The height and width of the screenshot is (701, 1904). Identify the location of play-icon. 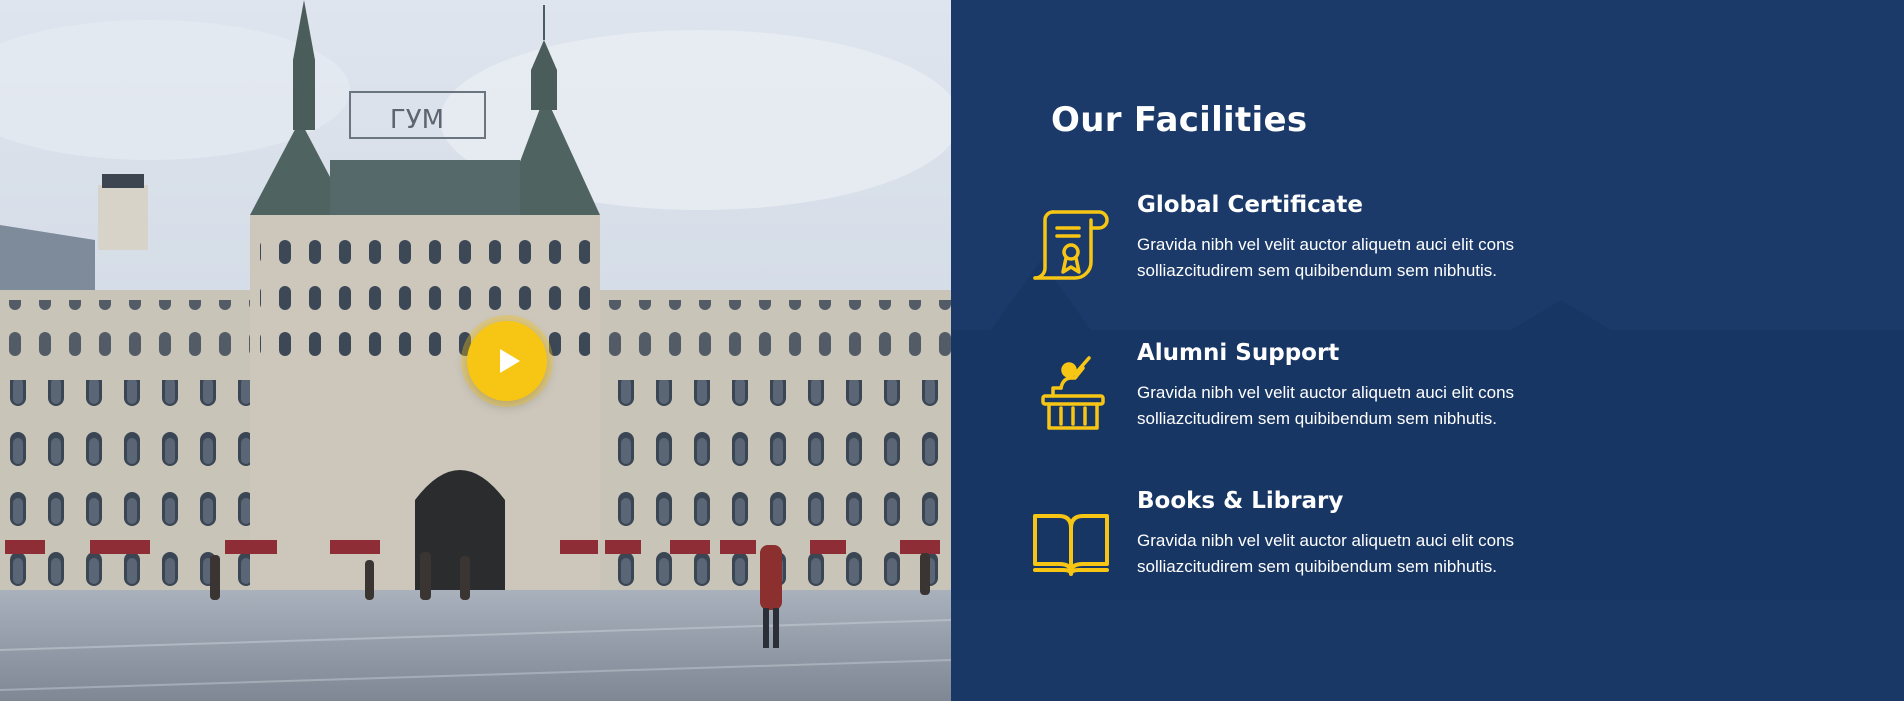
(510, 361).